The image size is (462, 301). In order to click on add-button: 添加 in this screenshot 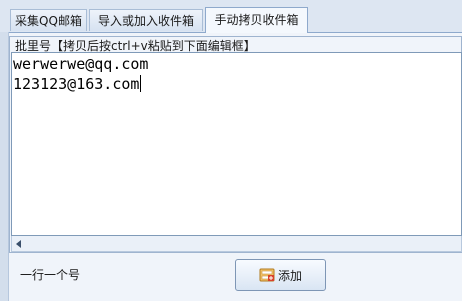, I will do `click(280, 275)`.